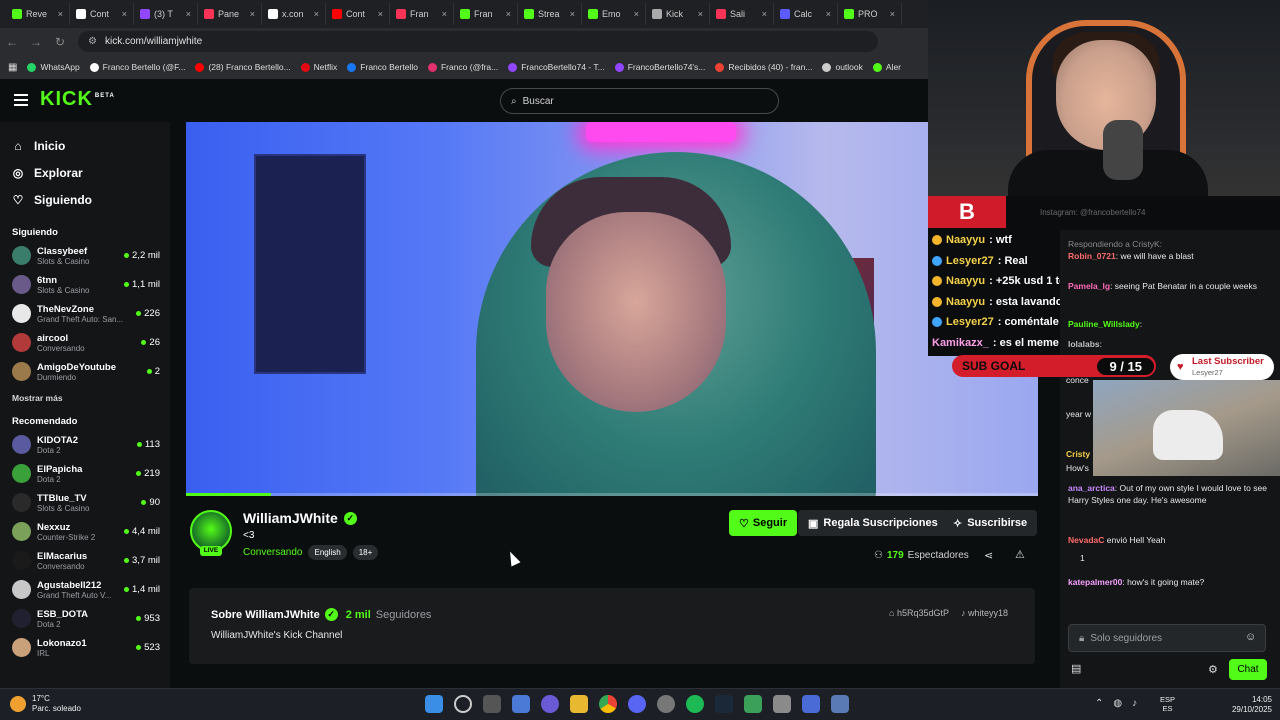  I want to click on channel-item: AmigoDeYoutube Durmiendo 2, so click(85, 371).